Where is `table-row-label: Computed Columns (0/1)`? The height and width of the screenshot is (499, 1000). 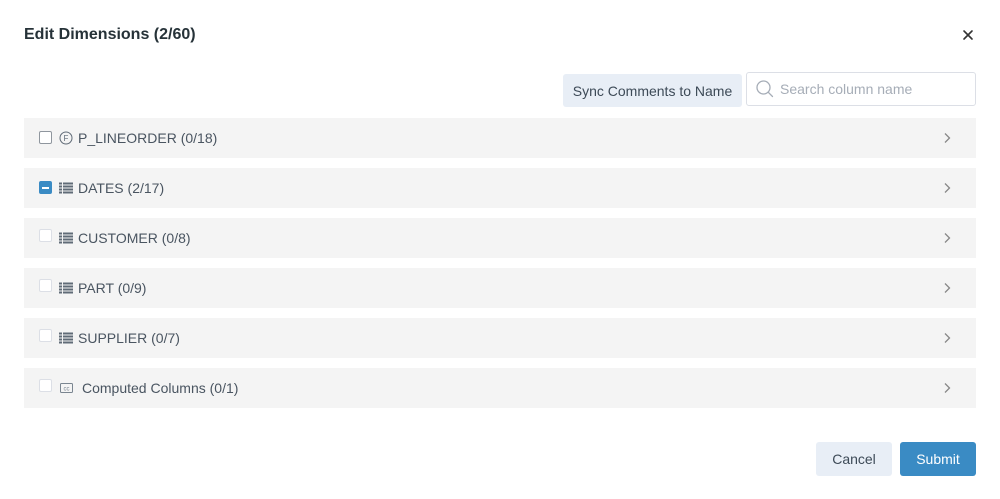 table-row-label: Computed Columns (0/1) is located at coordinates (160, 388).